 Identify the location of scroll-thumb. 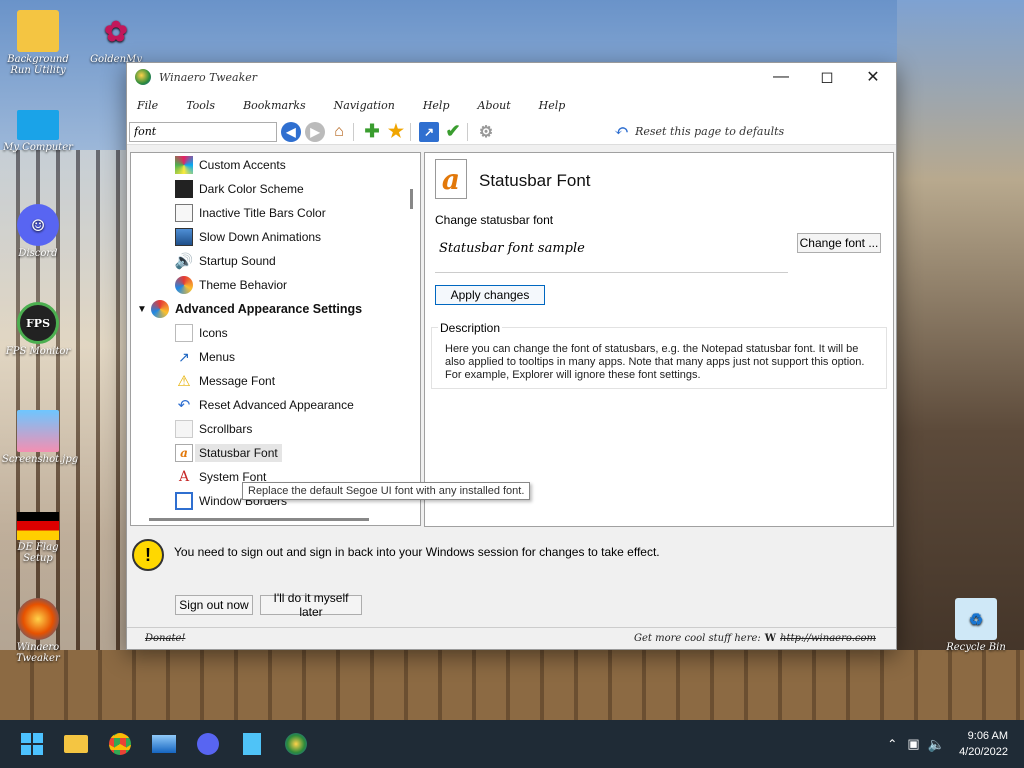
(411, 199).